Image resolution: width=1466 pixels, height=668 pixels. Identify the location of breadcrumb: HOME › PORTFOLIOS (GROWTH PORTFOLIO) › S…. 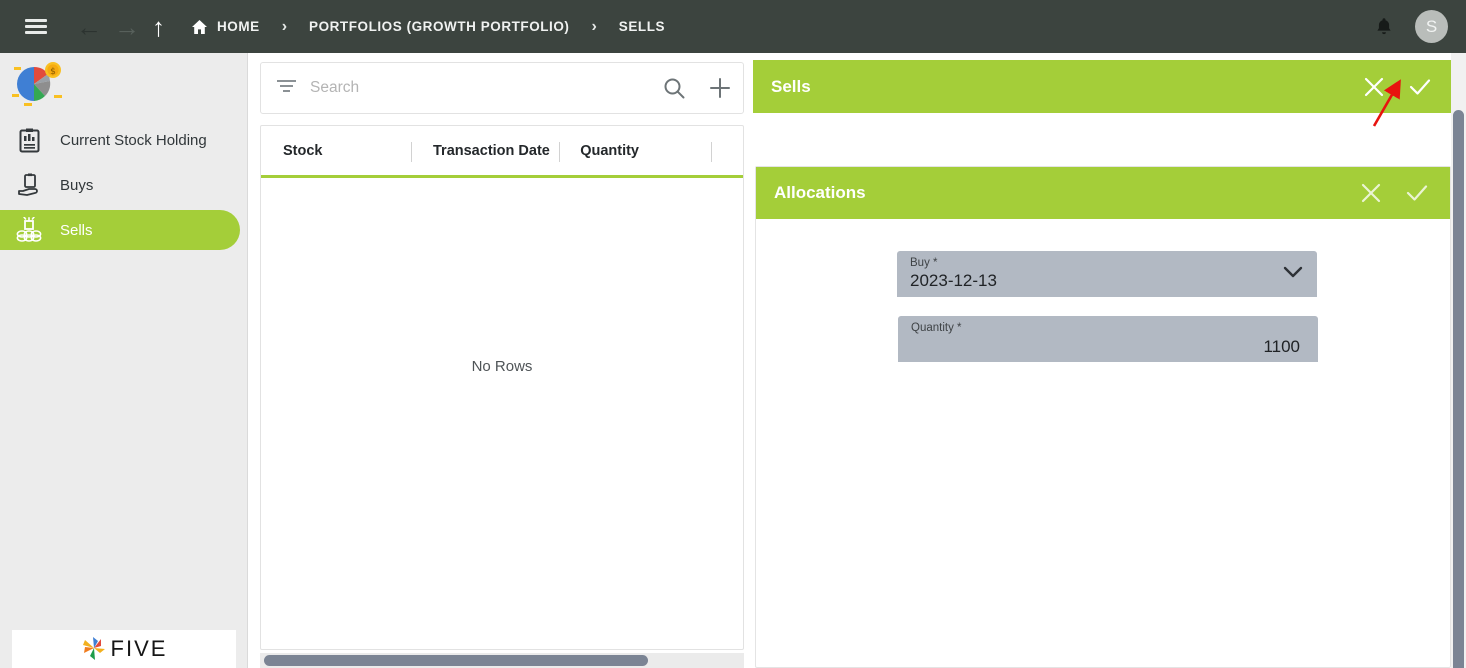
(428, 27).